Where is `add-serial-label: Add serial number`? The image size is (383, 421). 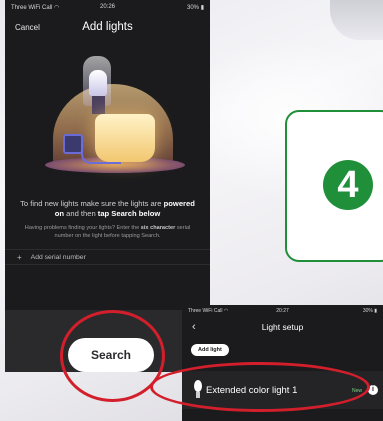
add-serial-label: Add serial number is located at coordinates (58, 257).